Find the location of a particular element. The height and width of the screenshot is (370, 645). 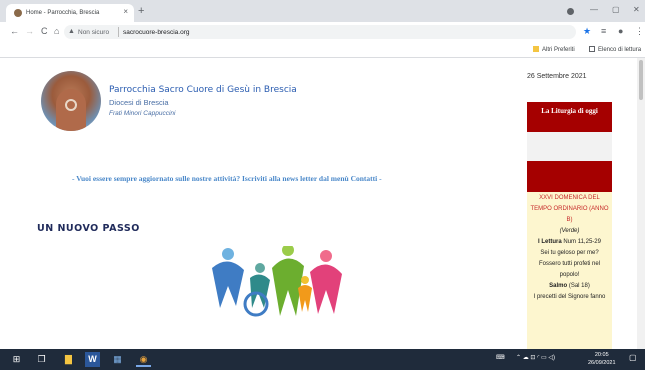

close-window-button: ✕ is located at coordinates (636, 9).